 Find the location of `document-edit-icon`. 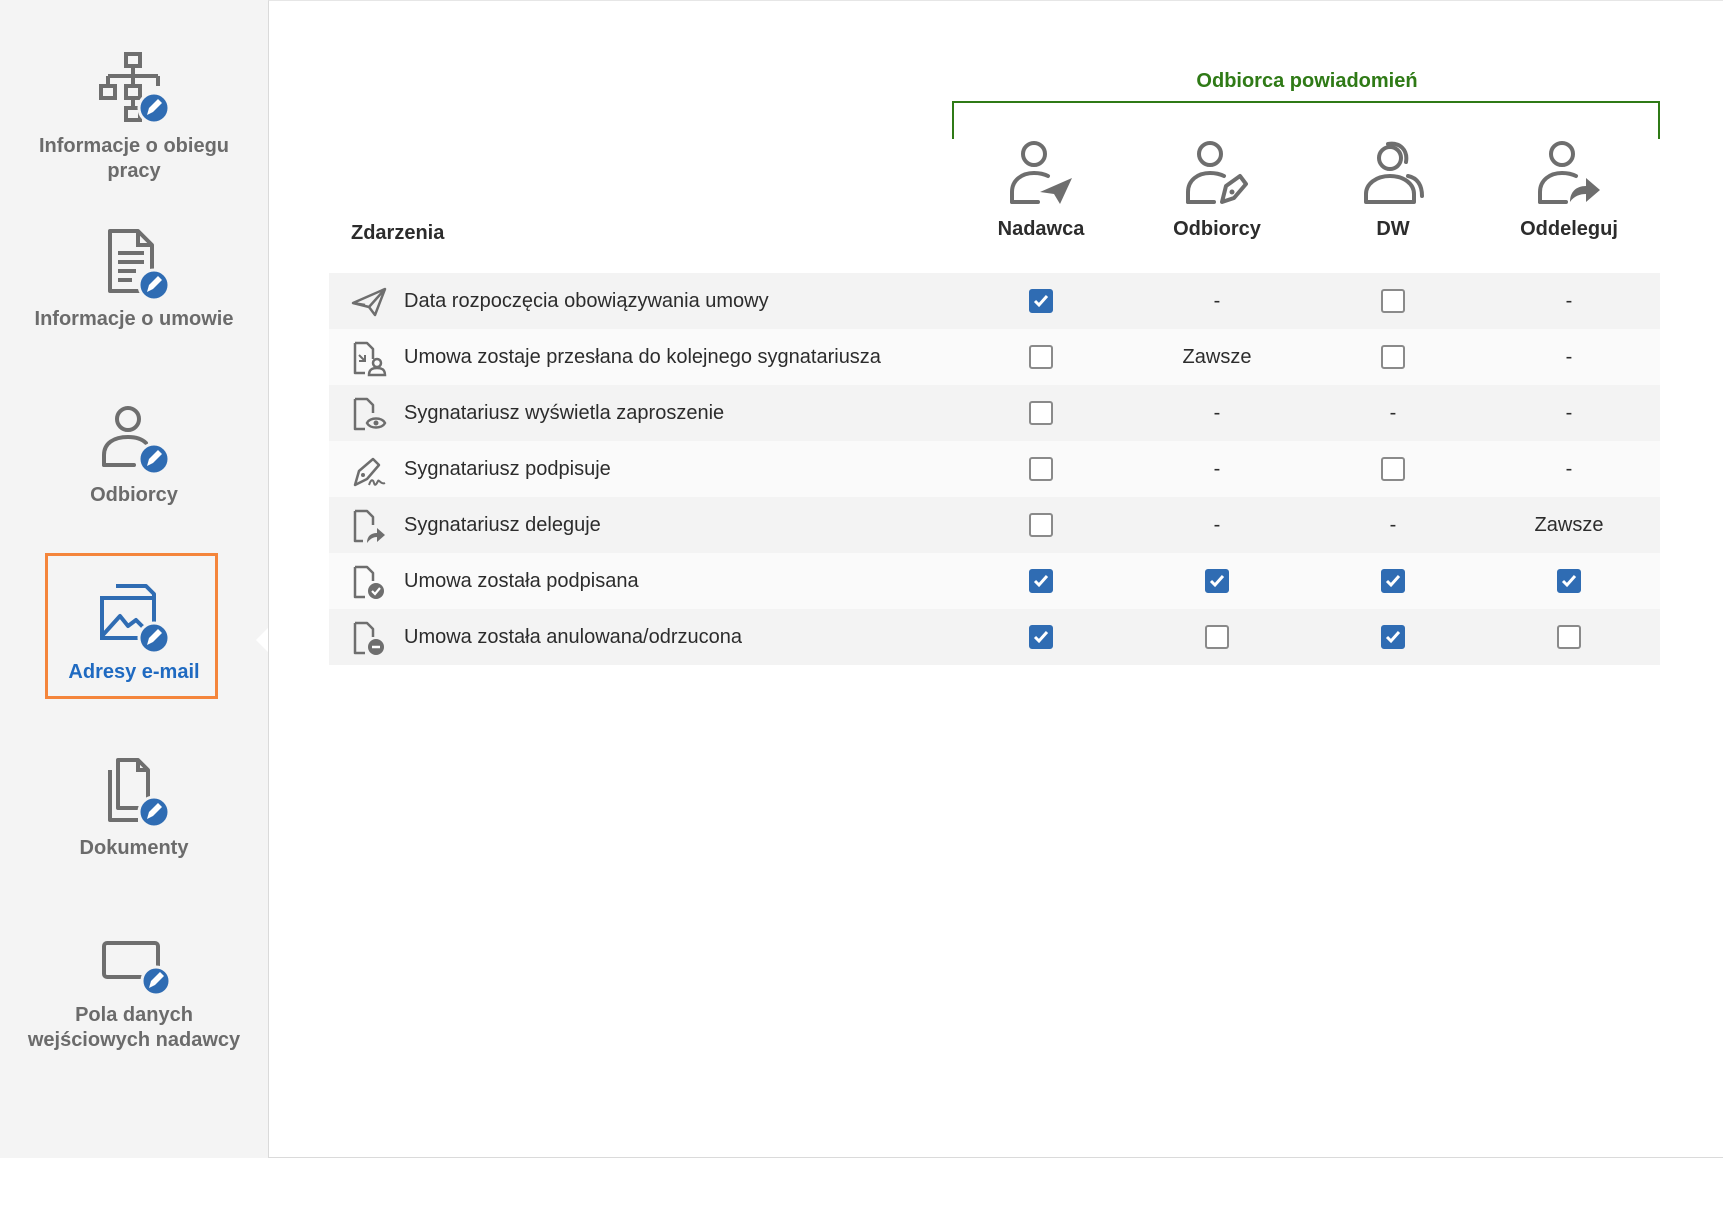

document-edit-icon is located at coordinates (139, 265).